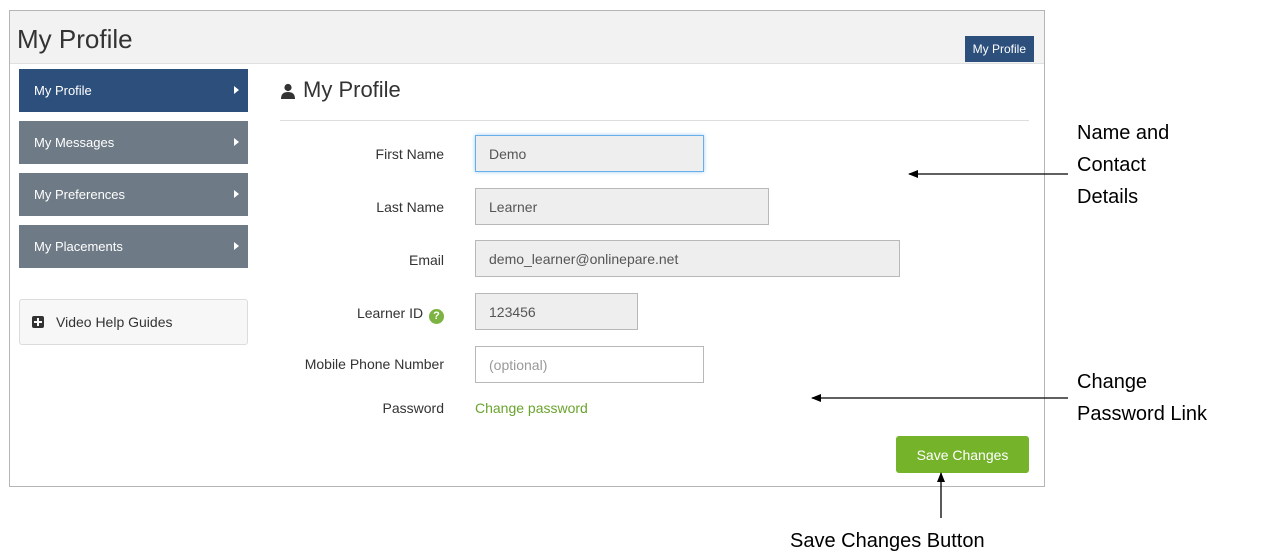 This screenshot has width=1262, height=559. What do you see at coordinates (887, 541) in the screenshot?
I see `annotation-save-button: Save Changes Button` at bounding box center [887, 541].